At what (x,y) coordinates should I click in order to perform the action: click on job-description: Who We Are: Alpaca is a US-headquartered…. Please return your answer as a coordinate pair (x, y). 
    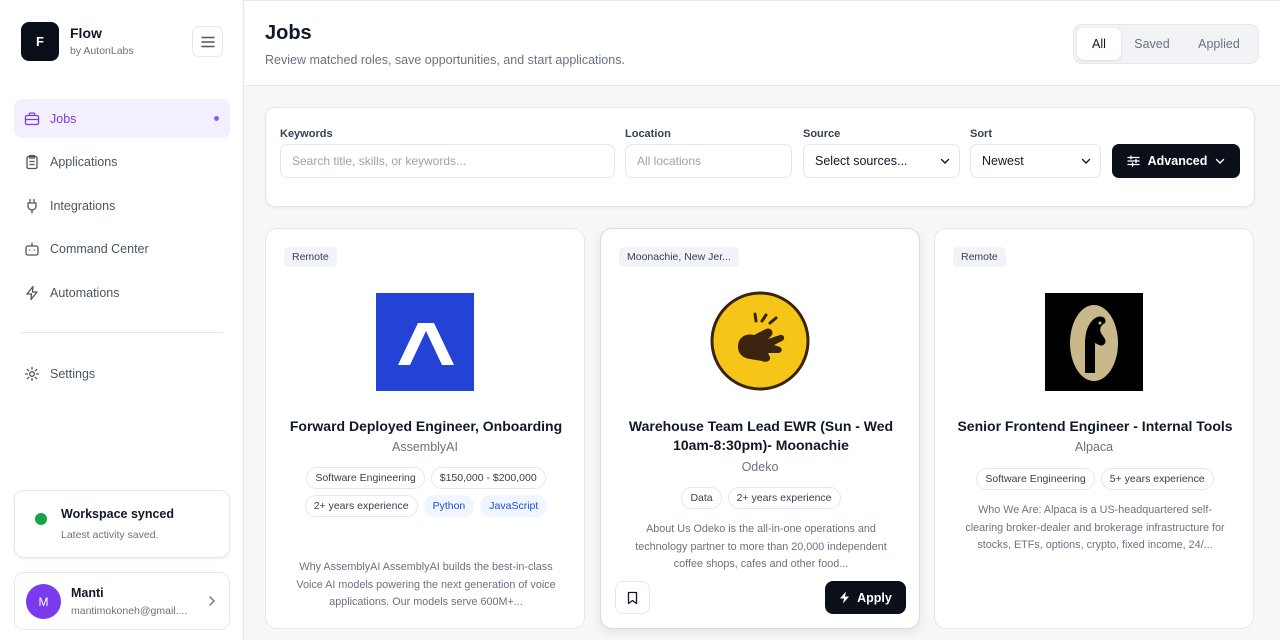
    Looking at the image, I should click on (1095, 528).